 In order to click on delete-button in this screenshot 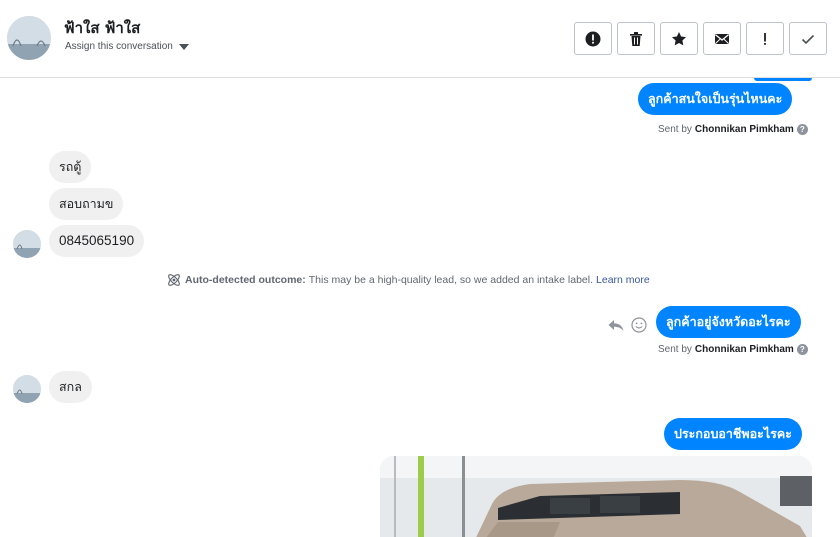, I will do `click(636, 38)`.